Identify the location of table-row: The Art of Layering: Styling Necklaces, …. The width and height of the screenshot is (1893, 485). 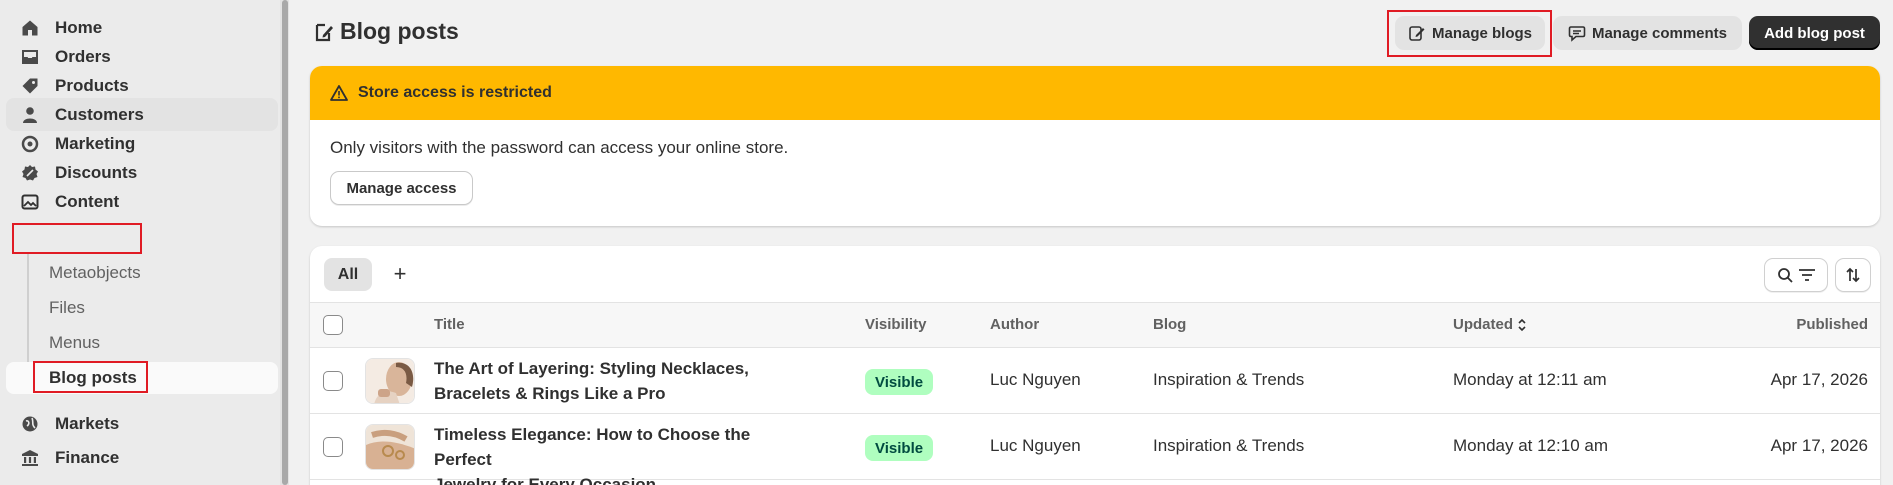
(1095, 381).